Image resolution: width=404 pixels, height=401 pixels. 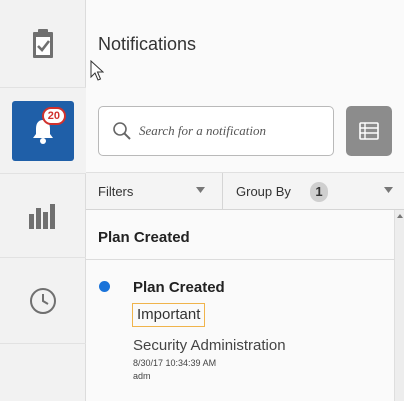 What do you see at coordinates (175, 363) in the screenshot?
I see `notification-timestamp: 8/30/17 10:34:39 AM` at bounding box center [175, 363].